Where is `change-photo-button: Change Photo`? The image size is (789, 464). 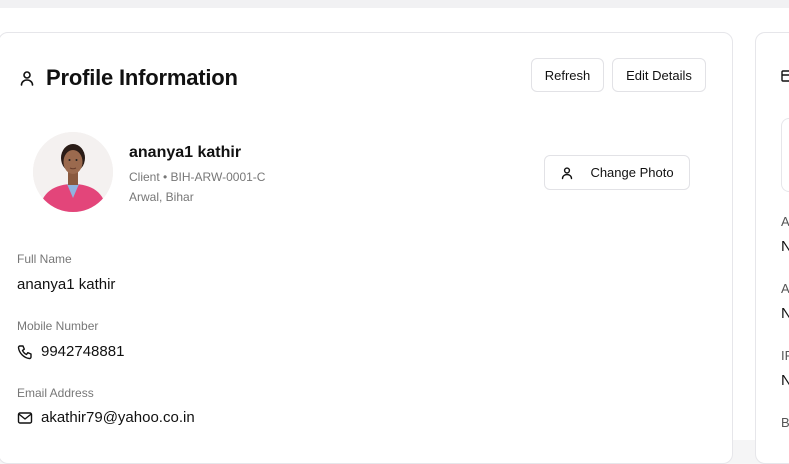 change-photo-button: Change Photo is located at coordinates (617, 172).